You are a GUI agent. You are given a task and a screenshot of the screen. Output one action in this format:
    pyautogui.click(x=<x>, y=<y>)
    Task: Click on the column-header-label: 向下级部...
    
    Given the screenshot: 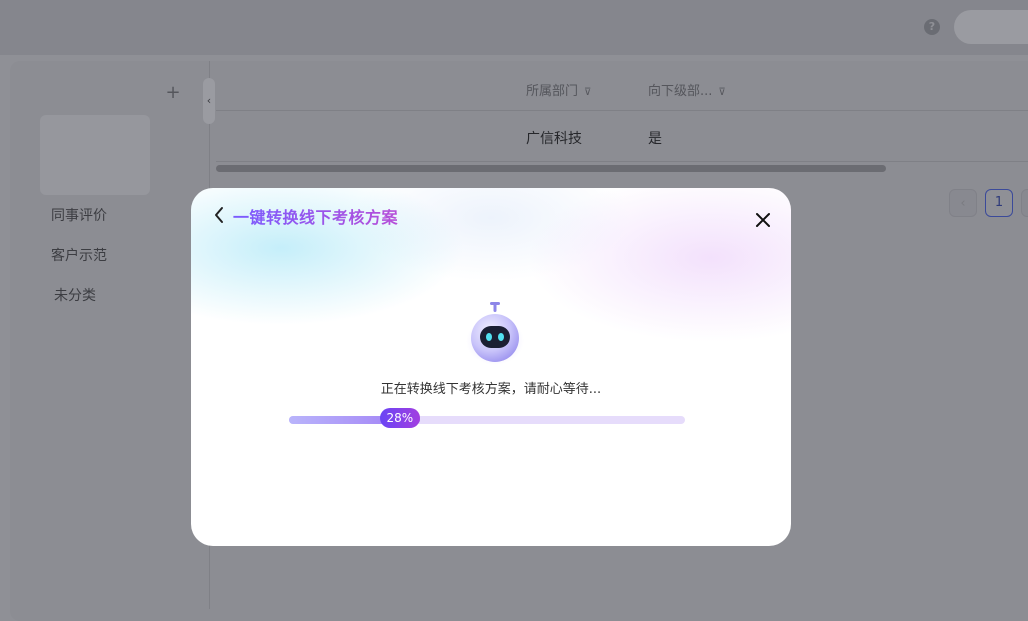 What is the action you would take?
    pyautogui.click(x=680, y=91)
    